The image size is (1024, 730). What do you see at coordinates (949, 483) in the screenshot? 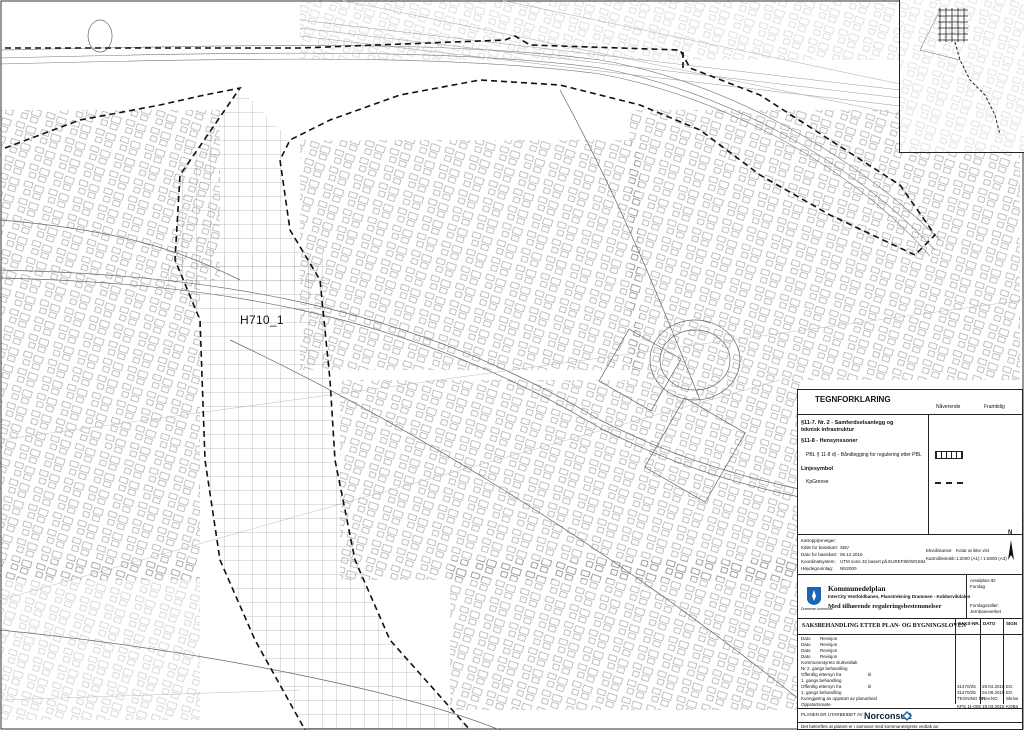
I see `dashed-line-symbol` at bounding box center [949, 483].